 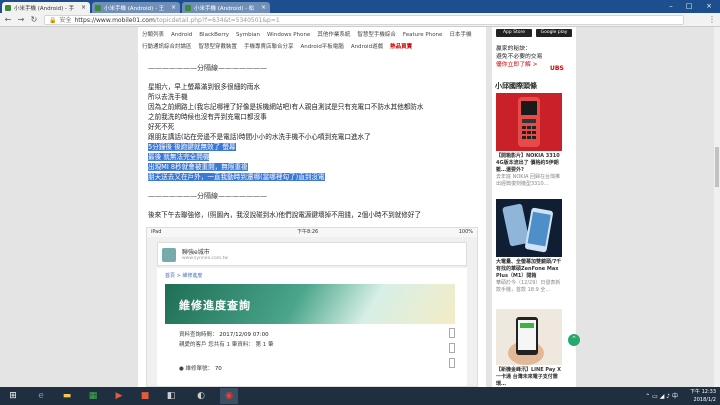 What do you see at coordinates (465, 232) in the screenshot?
I see `battery-level: 100%` at bounding box center [465, 232].